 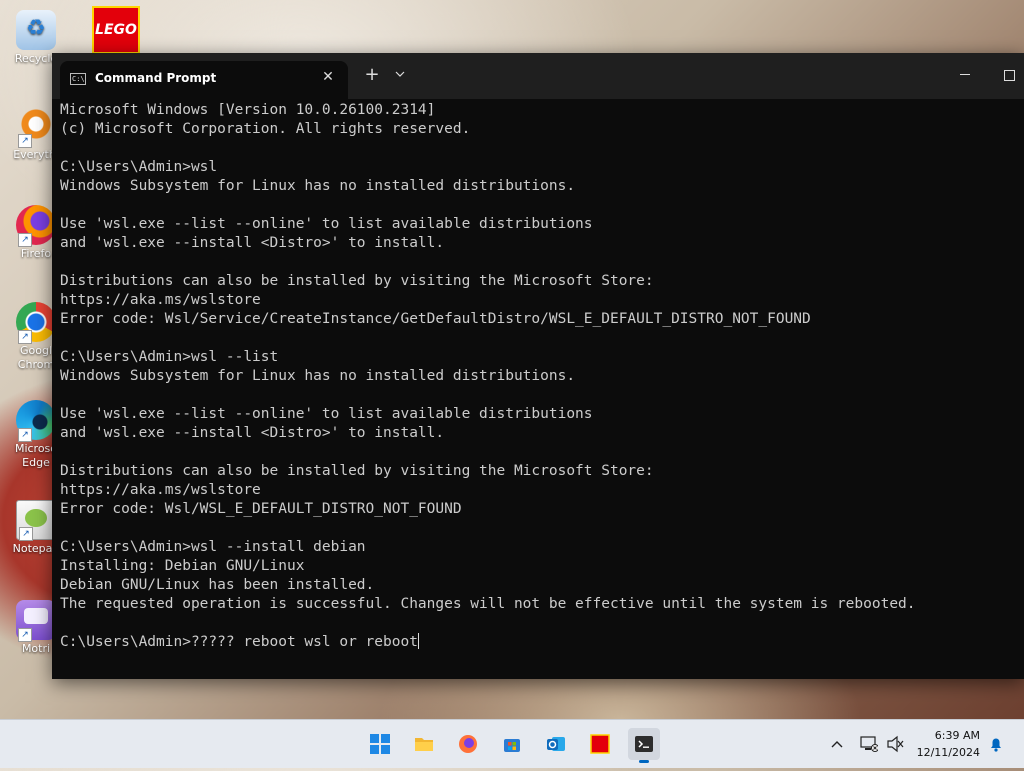 I want to click on command-prompt-icon: C:\, so click(x=78, y=79).